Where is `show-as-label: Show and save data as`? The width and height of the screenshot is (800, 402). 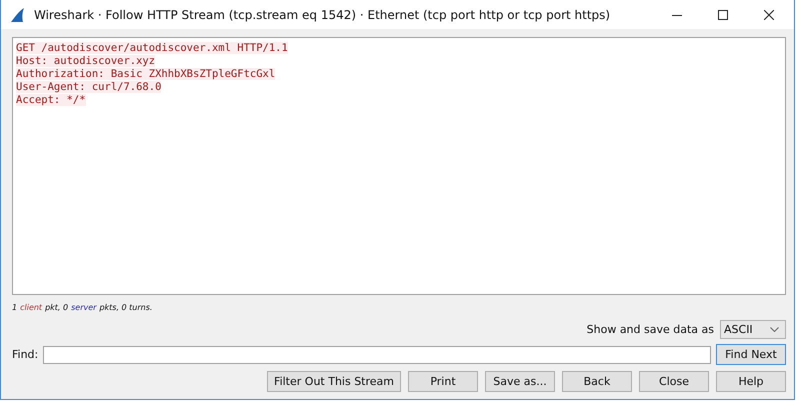 show-as-label: Show and save data as is located at coordinates (650, 329).